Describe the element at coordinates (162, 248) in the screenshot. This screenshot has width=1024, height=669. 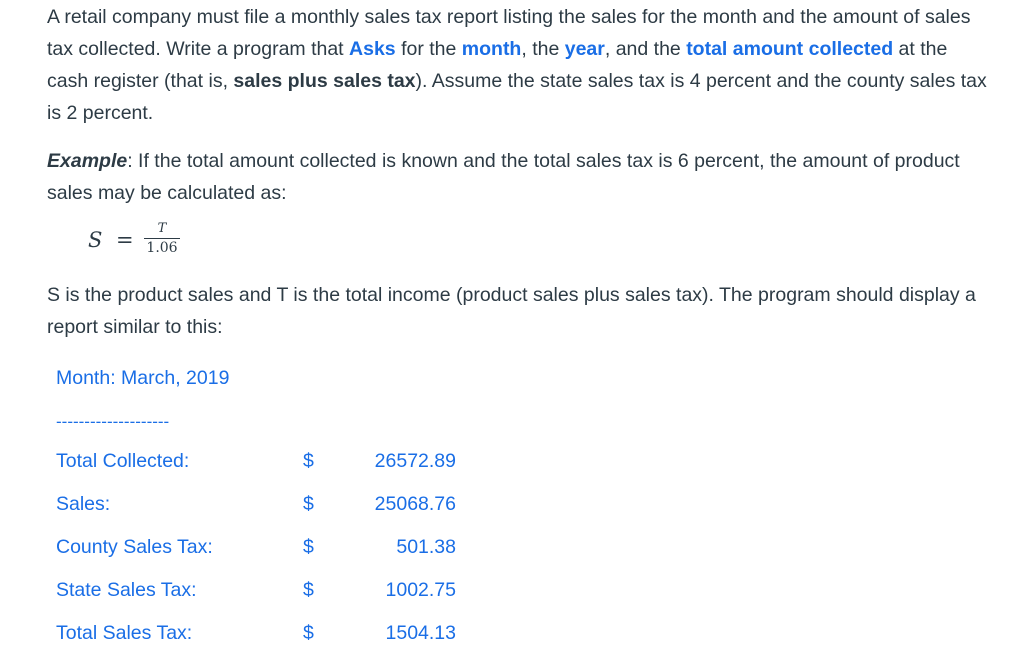
I see `formula-denominator: 1.06` at that location.